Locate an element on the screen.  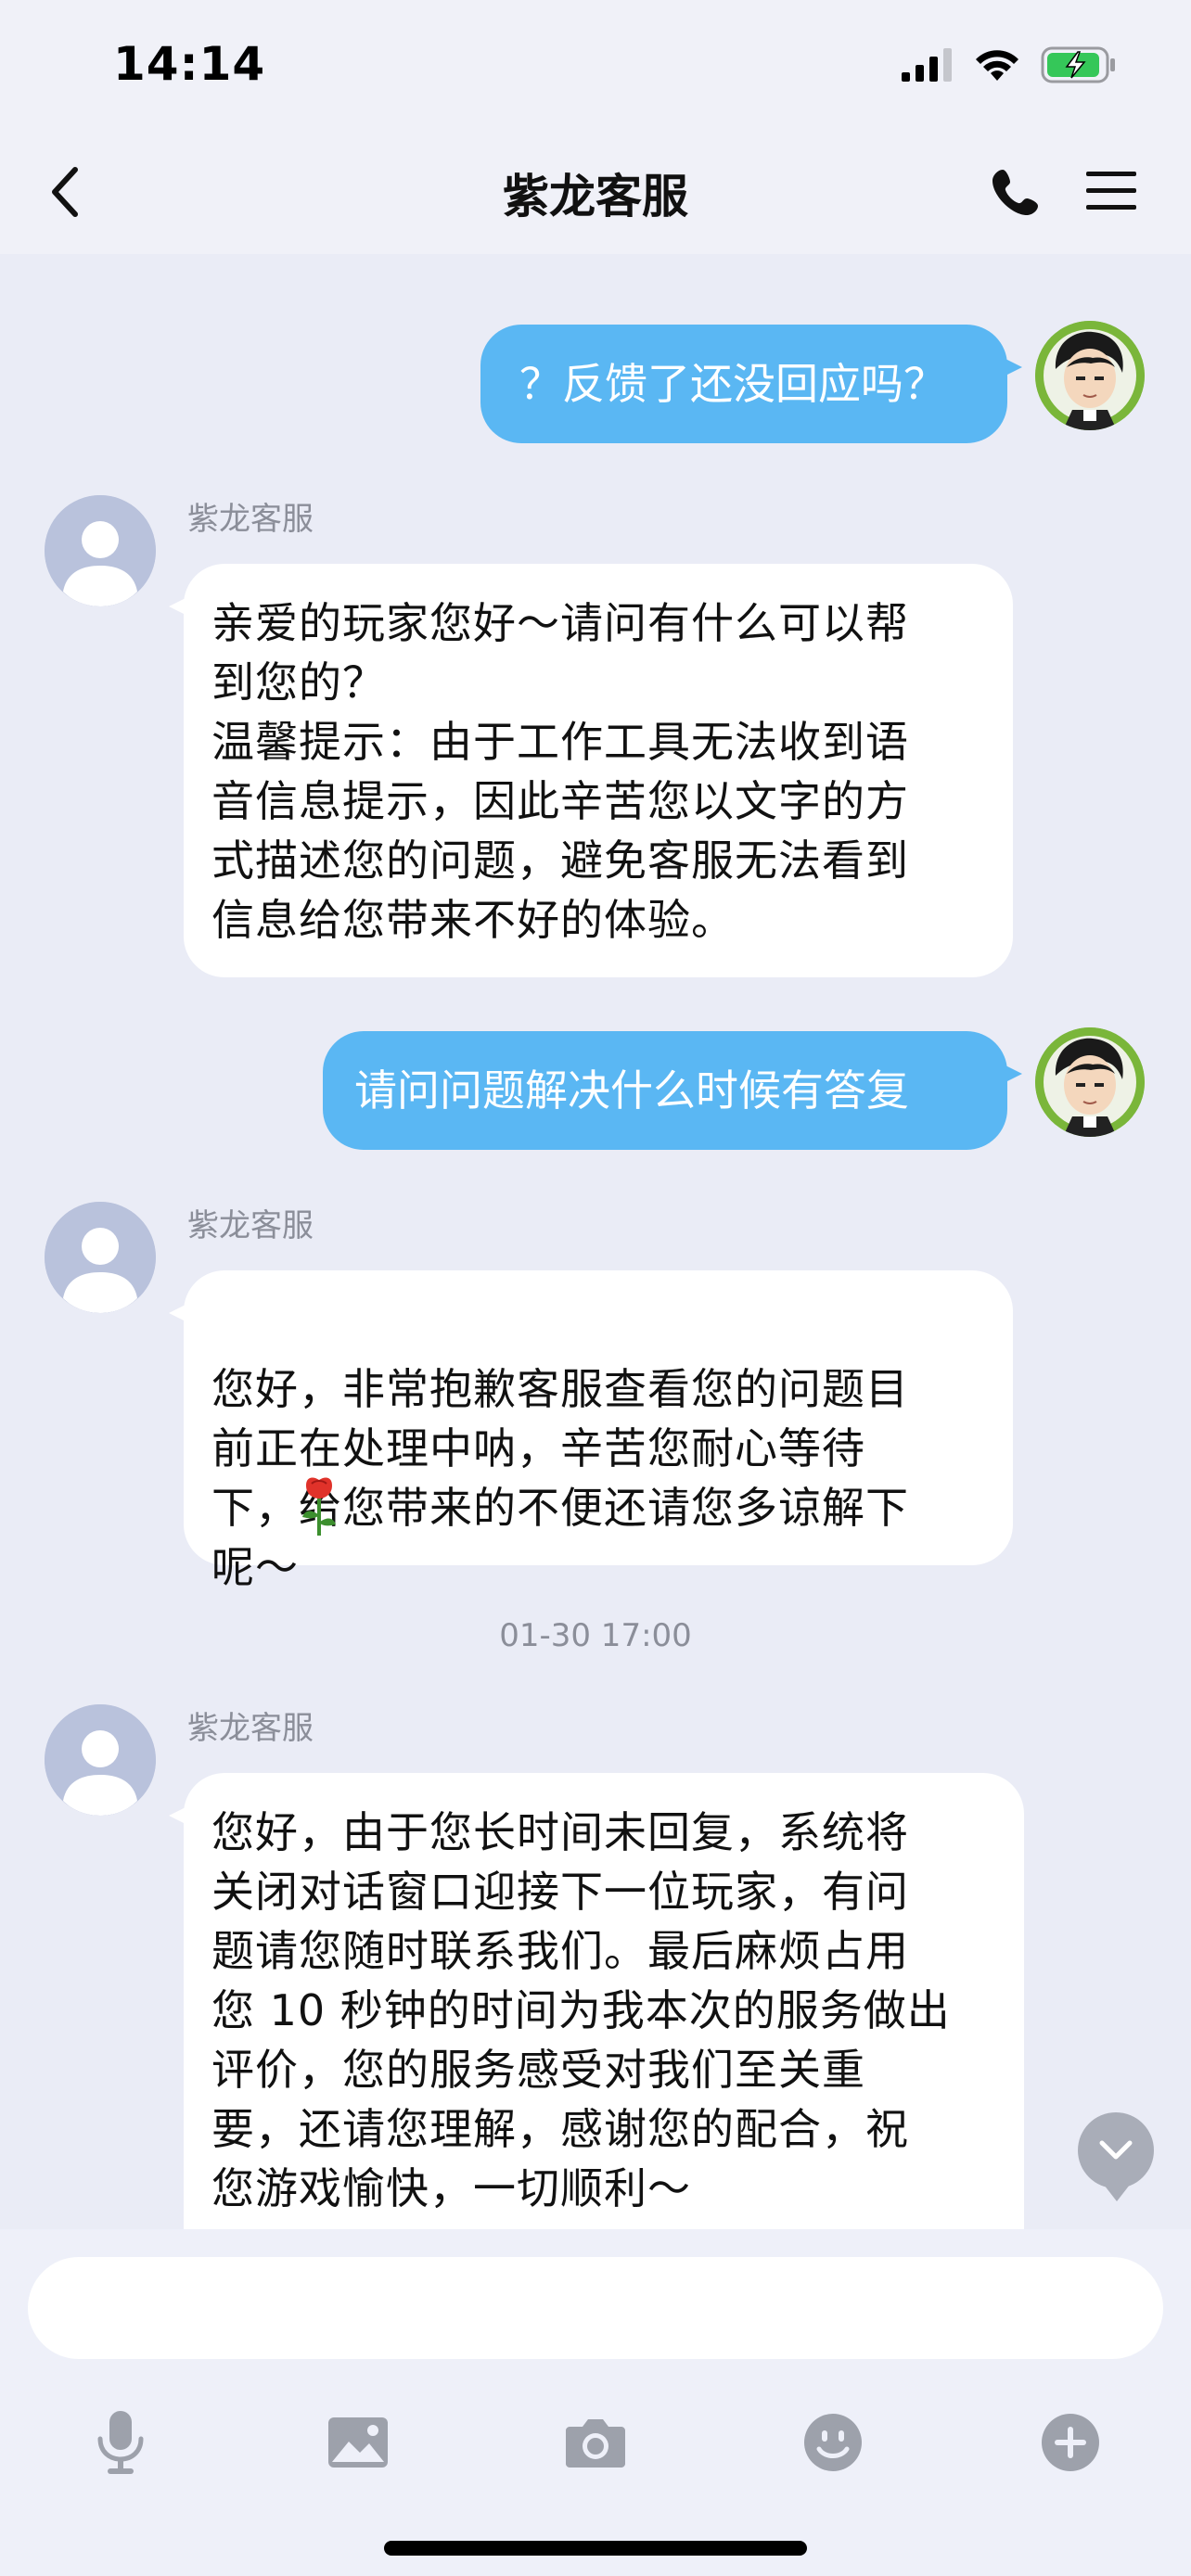
camera-button is located at coordinates (595, 2442).